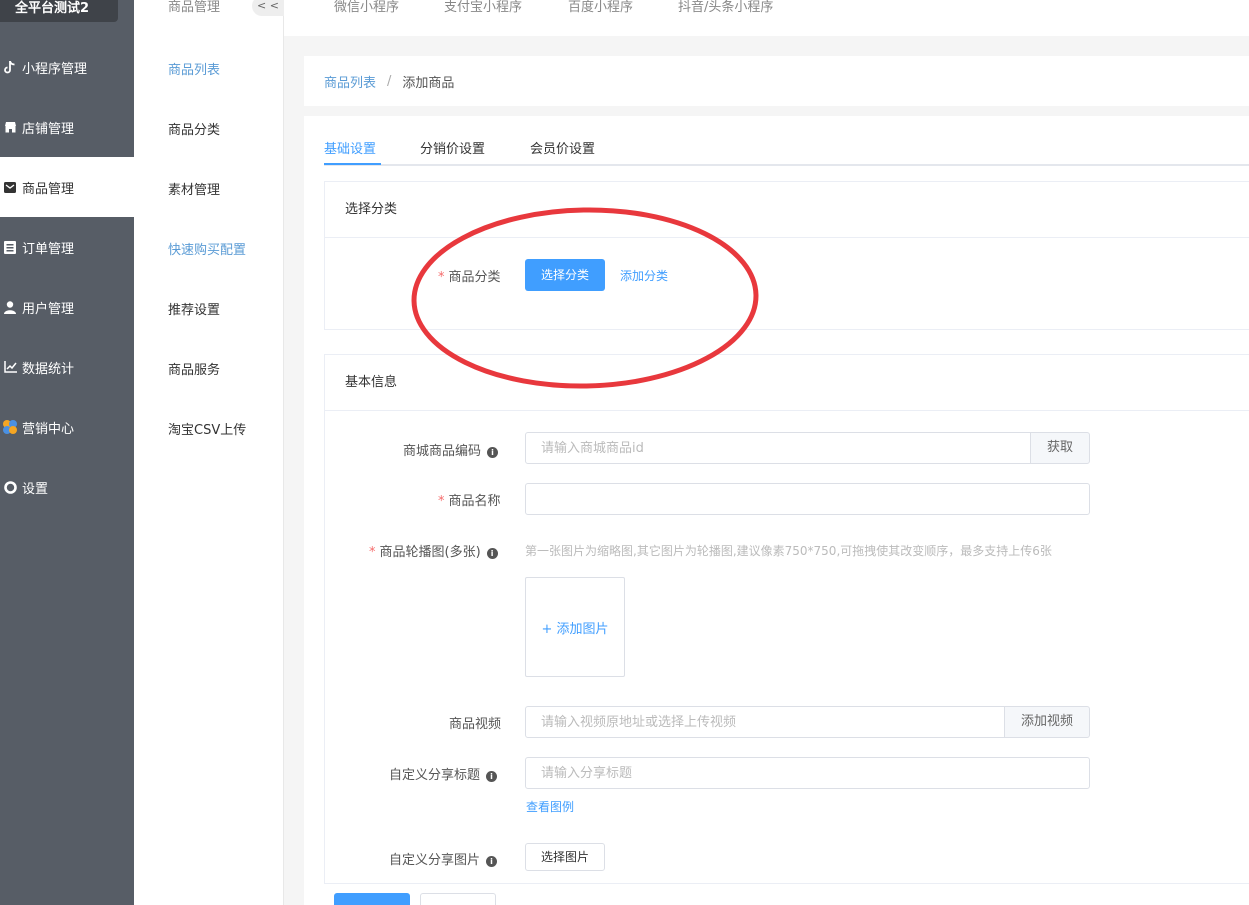 This screenshot has height=905, width=1249. Describe the element at coordinates (48, 249) in the screenshot. I see `sidebar-item-label: 订单管理` at that location.